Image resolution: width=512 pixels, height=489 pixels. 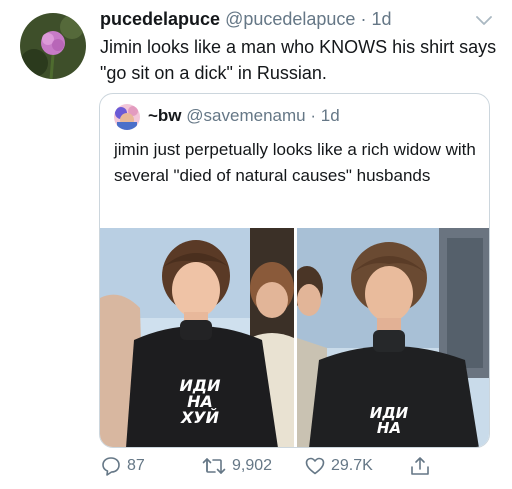 I want to click on share-icon, so click(x=420, y=466).